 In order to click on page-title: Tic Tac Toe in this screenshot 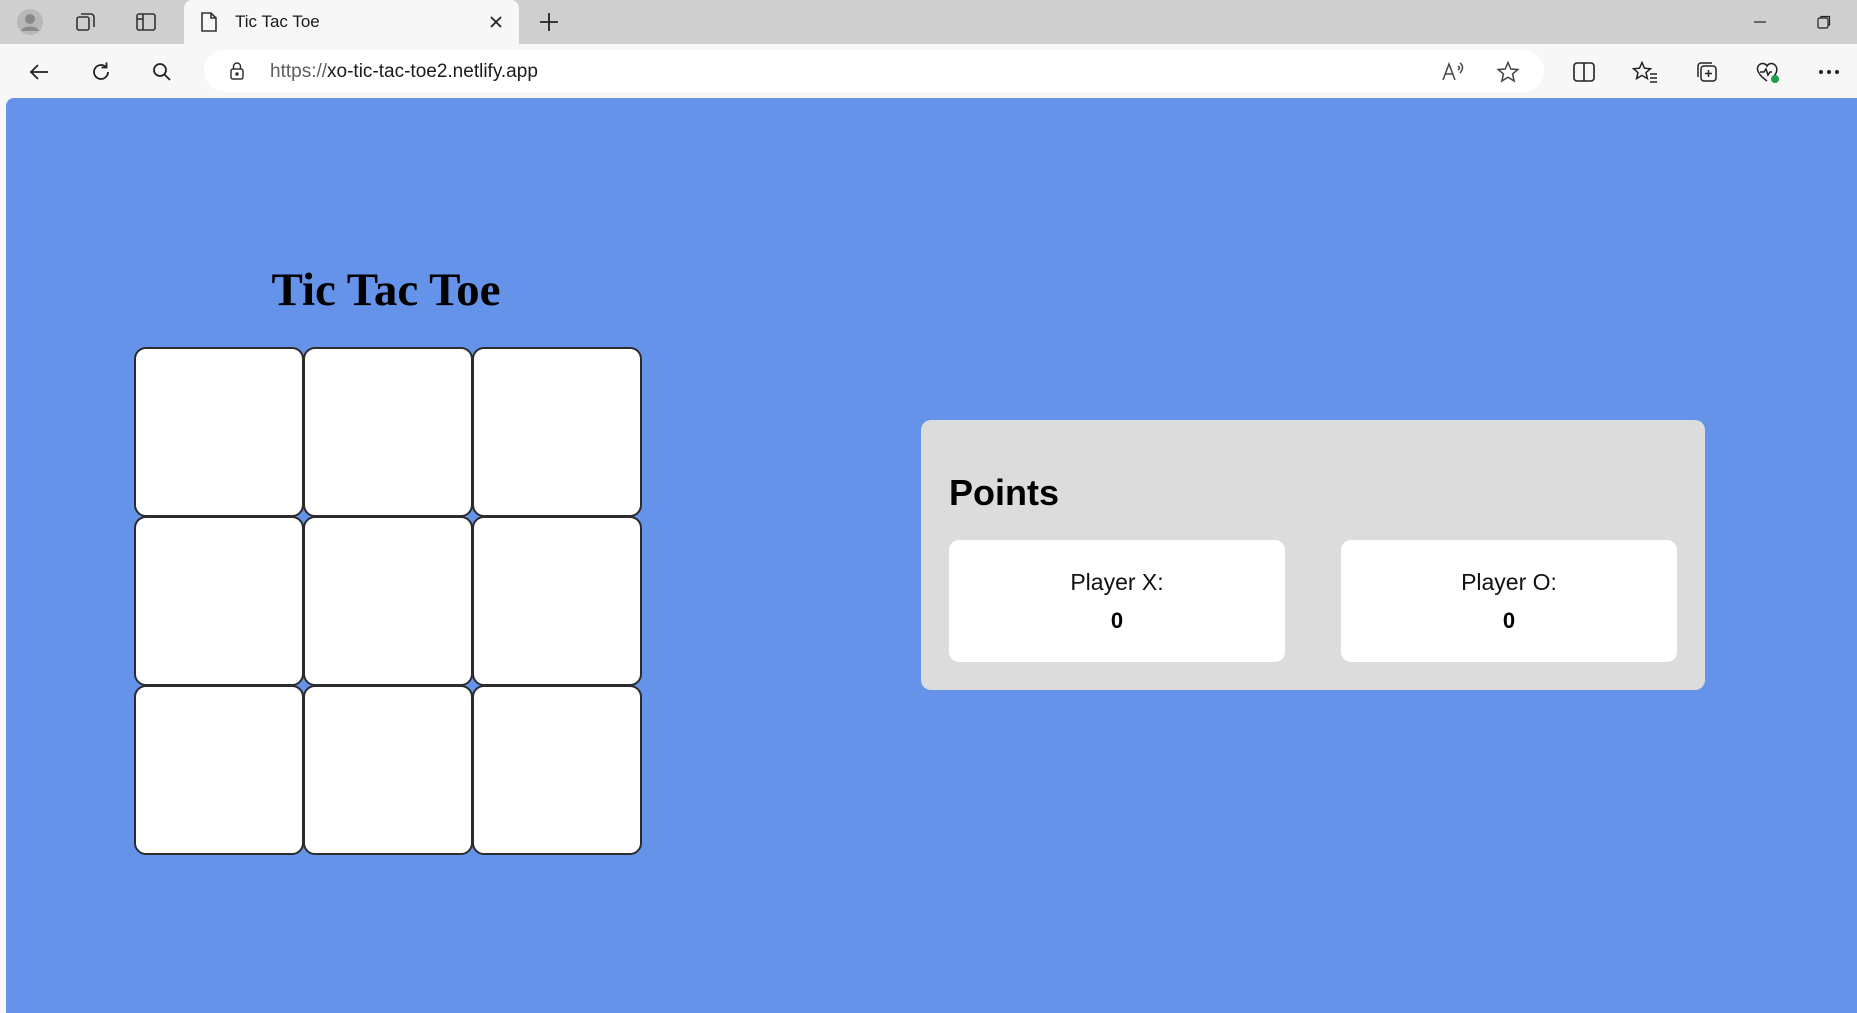, I will do `click(386, 290)`.